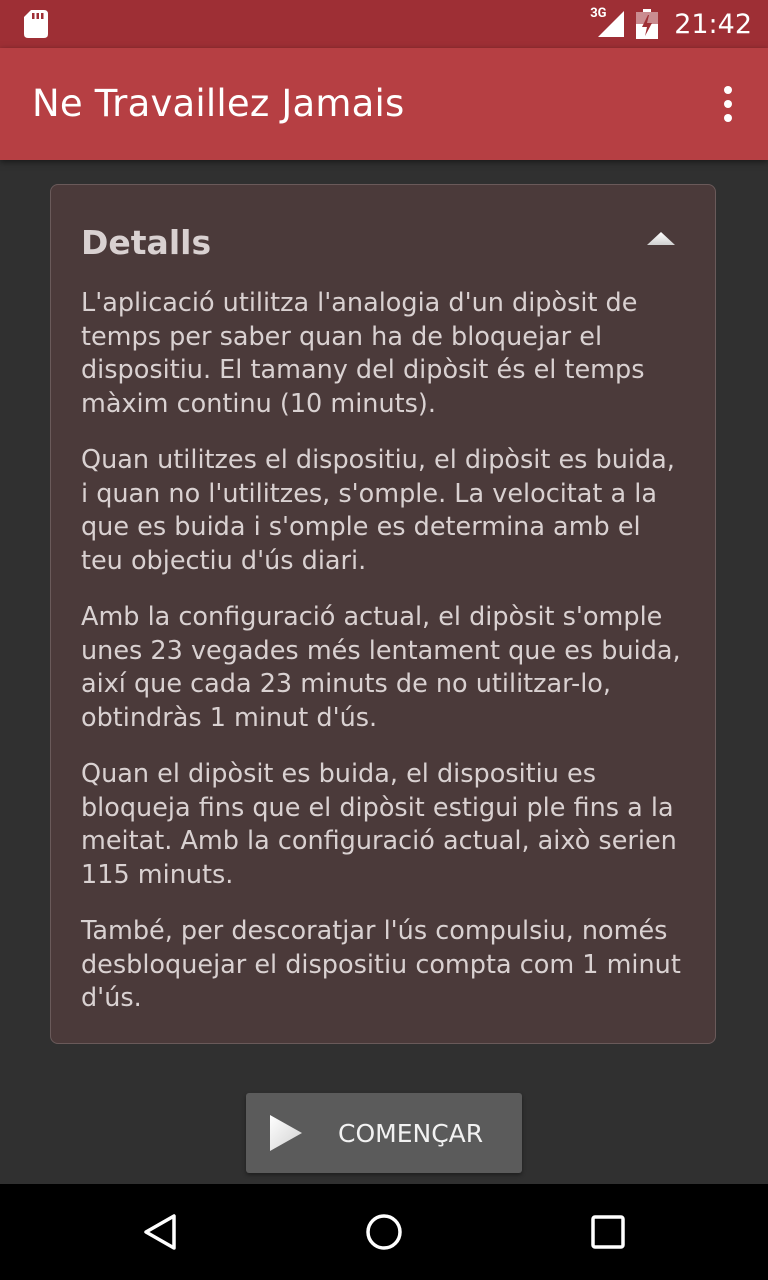 This screenshot has width=768, height=1280. I want to click on navigation-bar, so click(384, 1232).